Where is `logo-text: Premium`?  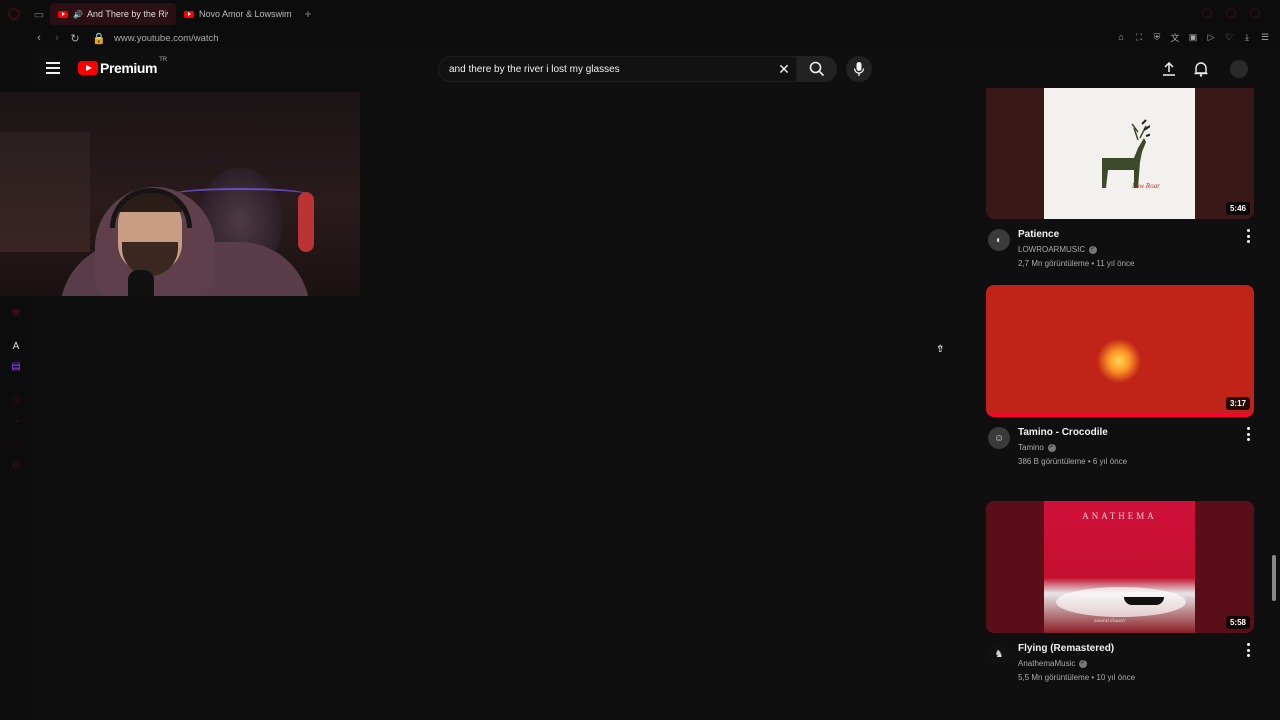 logo-text: Premium is located at coordinates (129, 68).